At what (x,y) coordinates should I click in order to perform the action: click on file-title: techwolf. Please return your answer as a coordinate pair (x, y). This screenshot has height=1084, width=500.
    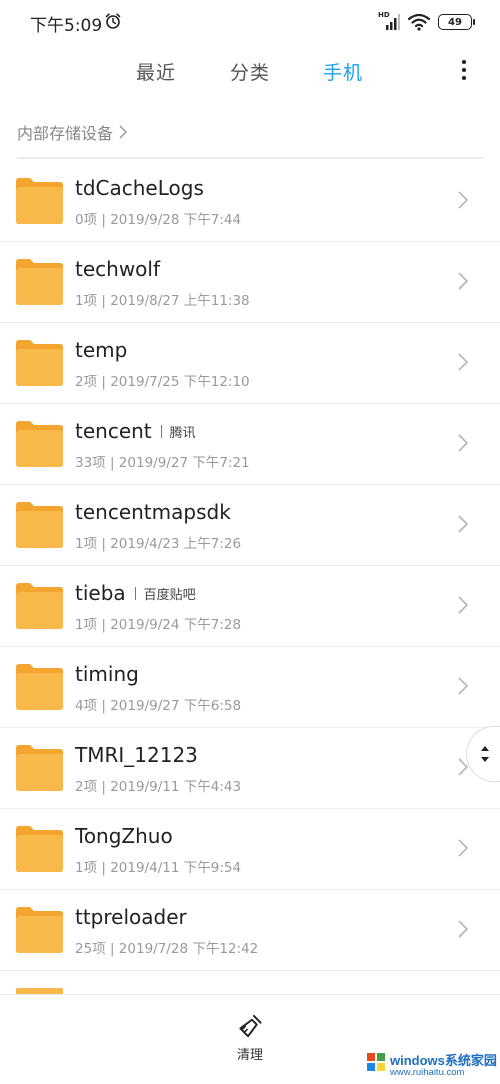
    Looking at the image, I should click on (117, 269).